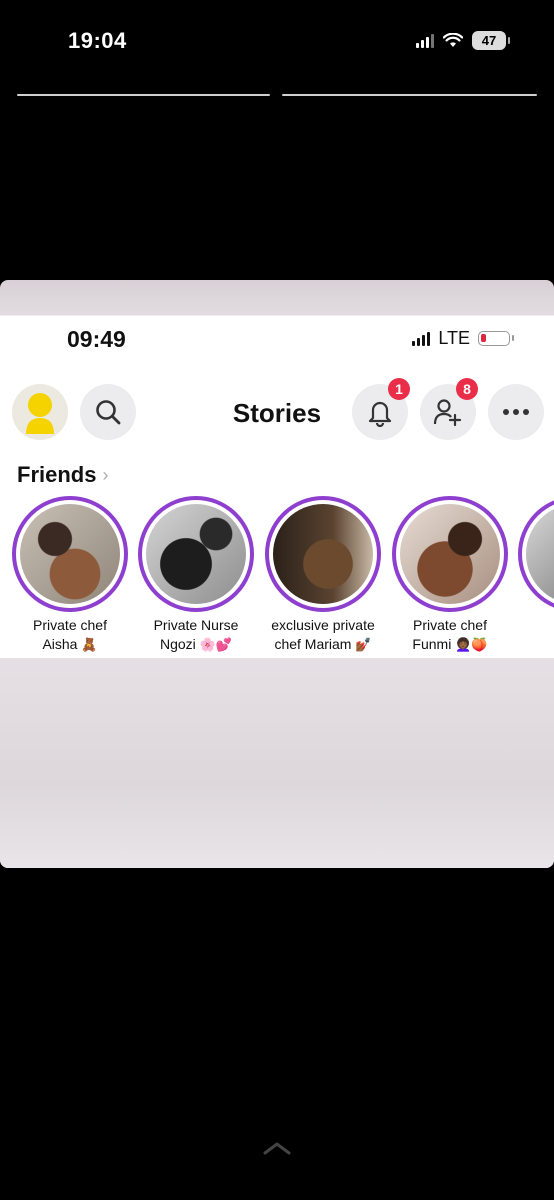 Image resolution: width=554 pixels, height=1200 pixels. Describe the element at coordinates (447, 413) in the screenshot. I see `add-friend-icon` at that location.